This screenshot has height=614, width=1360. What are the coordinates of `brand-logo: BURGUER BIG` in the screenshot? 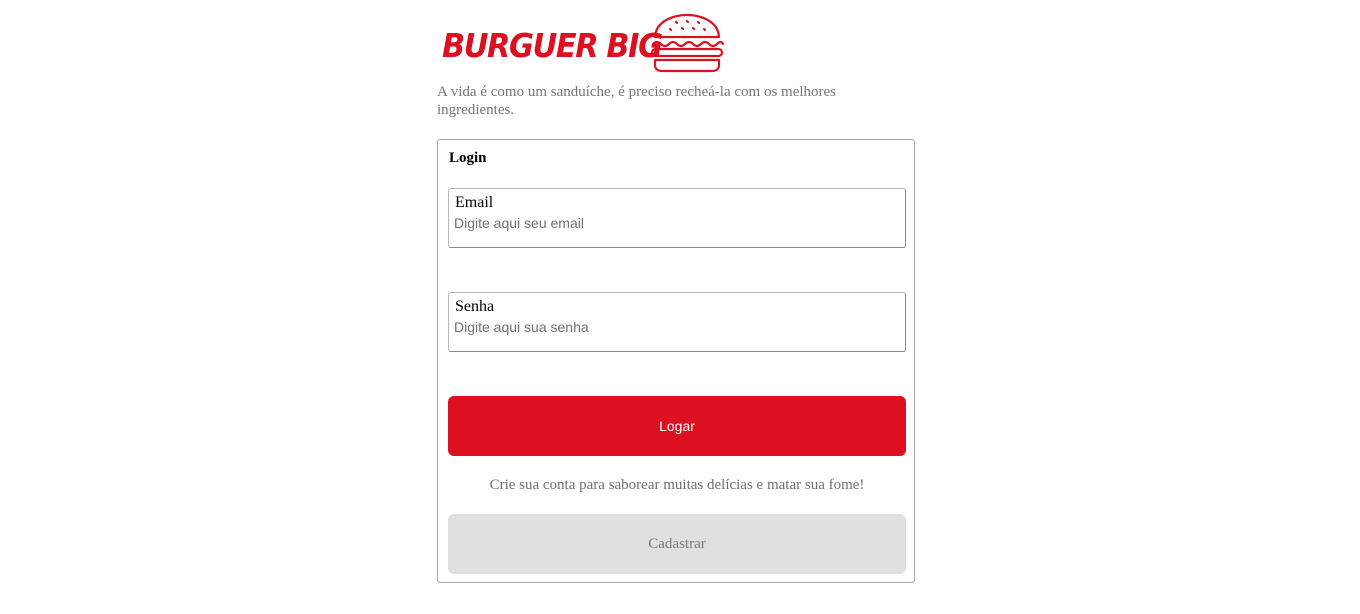 It's located at (585, 44).